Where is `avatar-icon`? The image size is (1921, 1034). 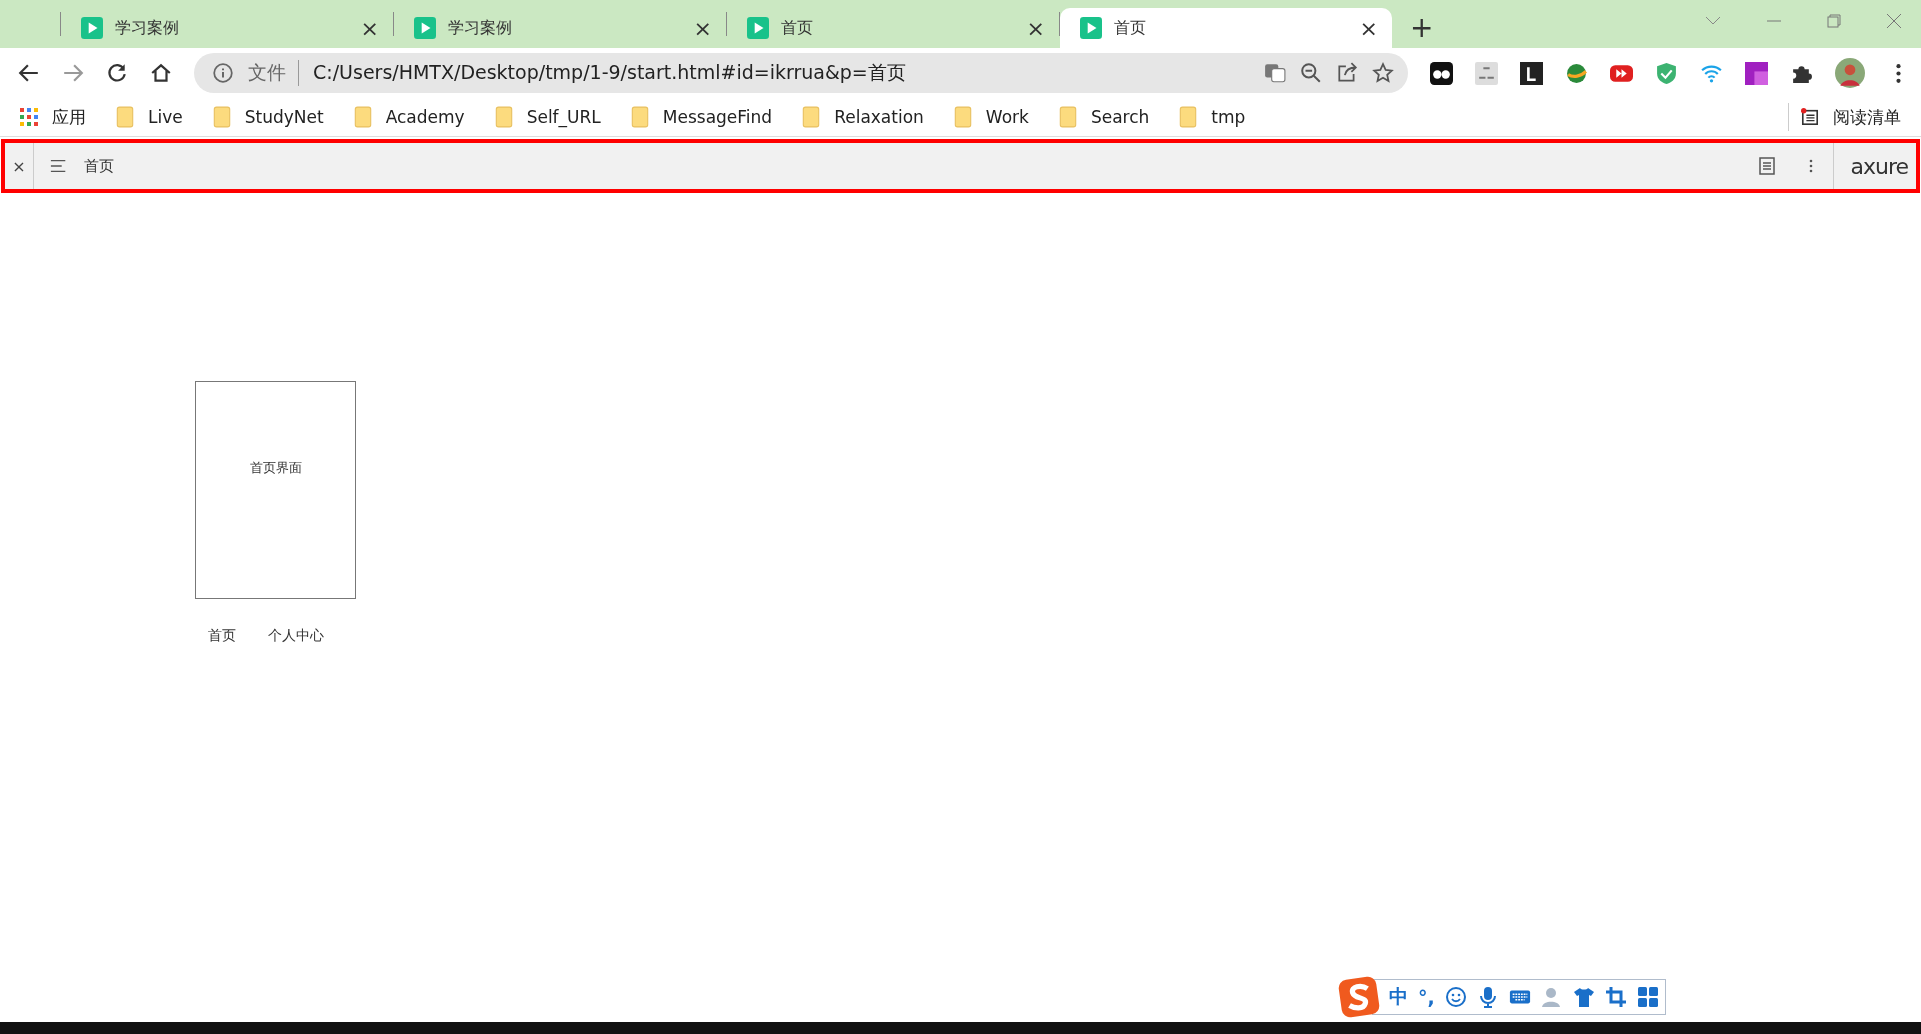
avatar-icon is located at coordinates (1850, 73).